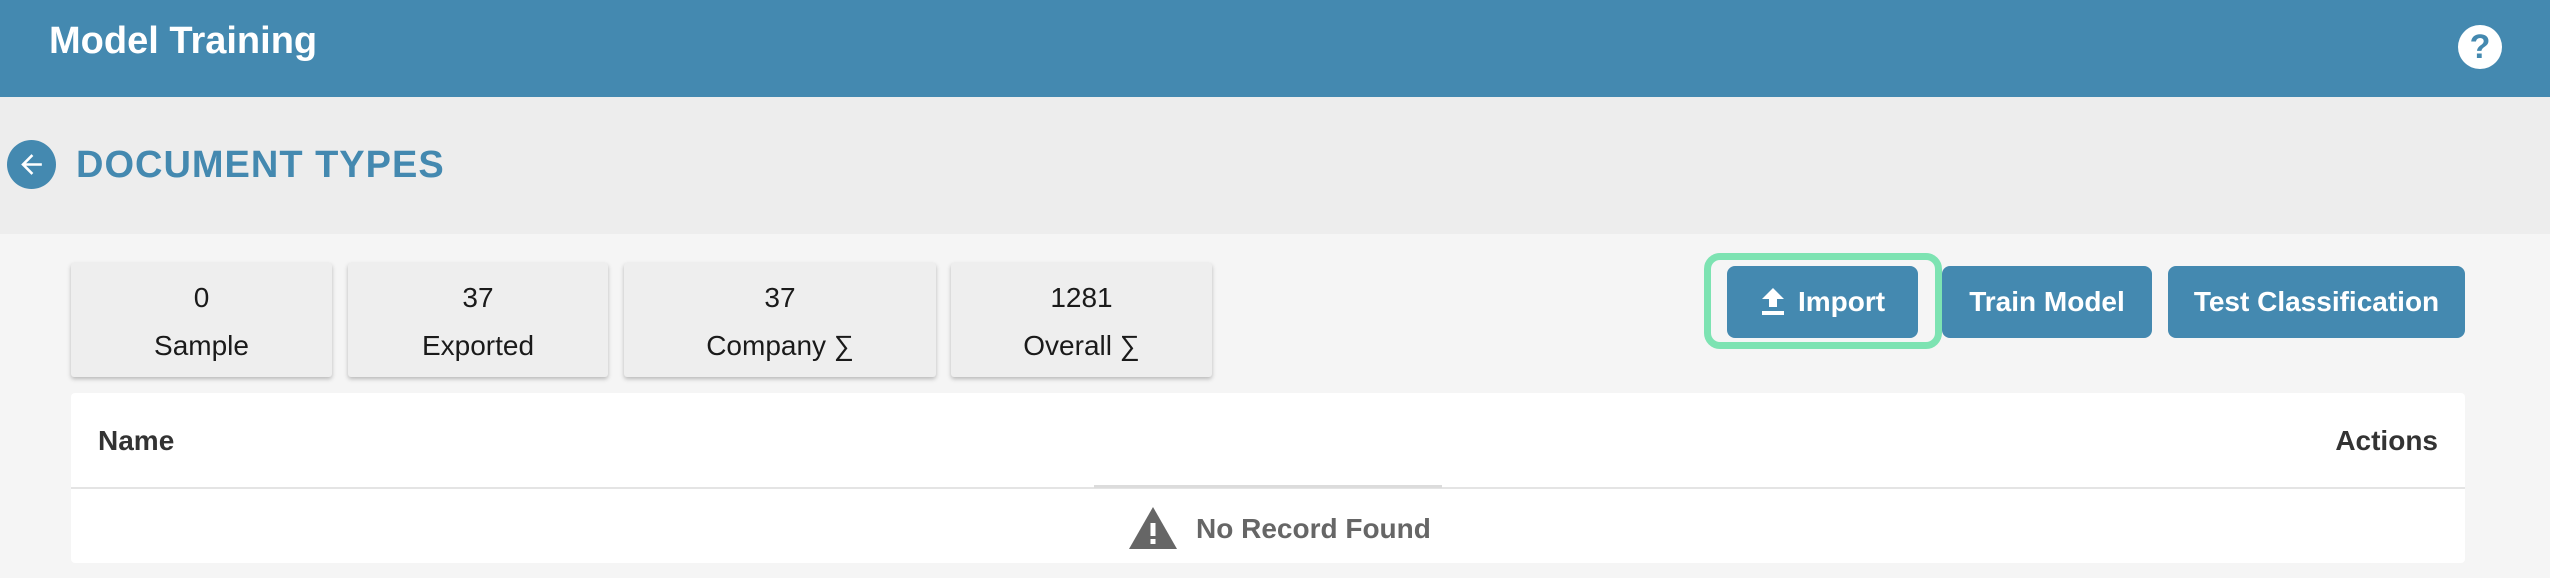  What do you see at coordinates (1081, 345) in the screenshot?
I see `stat-label: Overall ∑` at bounding box center [1081, 345].